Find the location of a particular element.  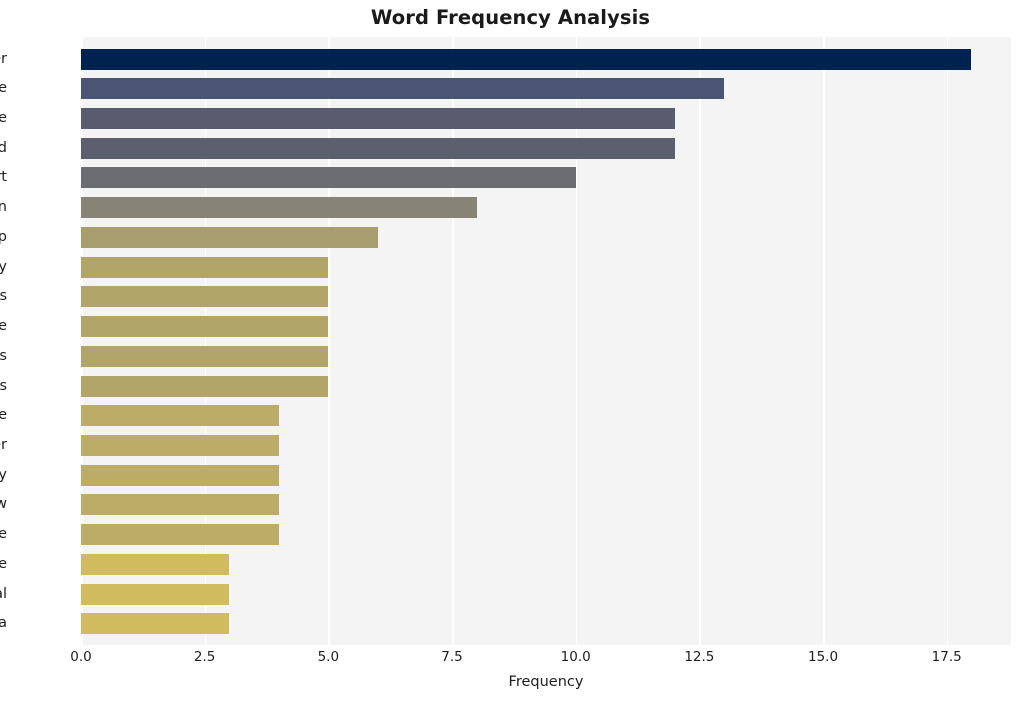

chart-title: Word Frequency Analysis is located at coordinates (510, 17).